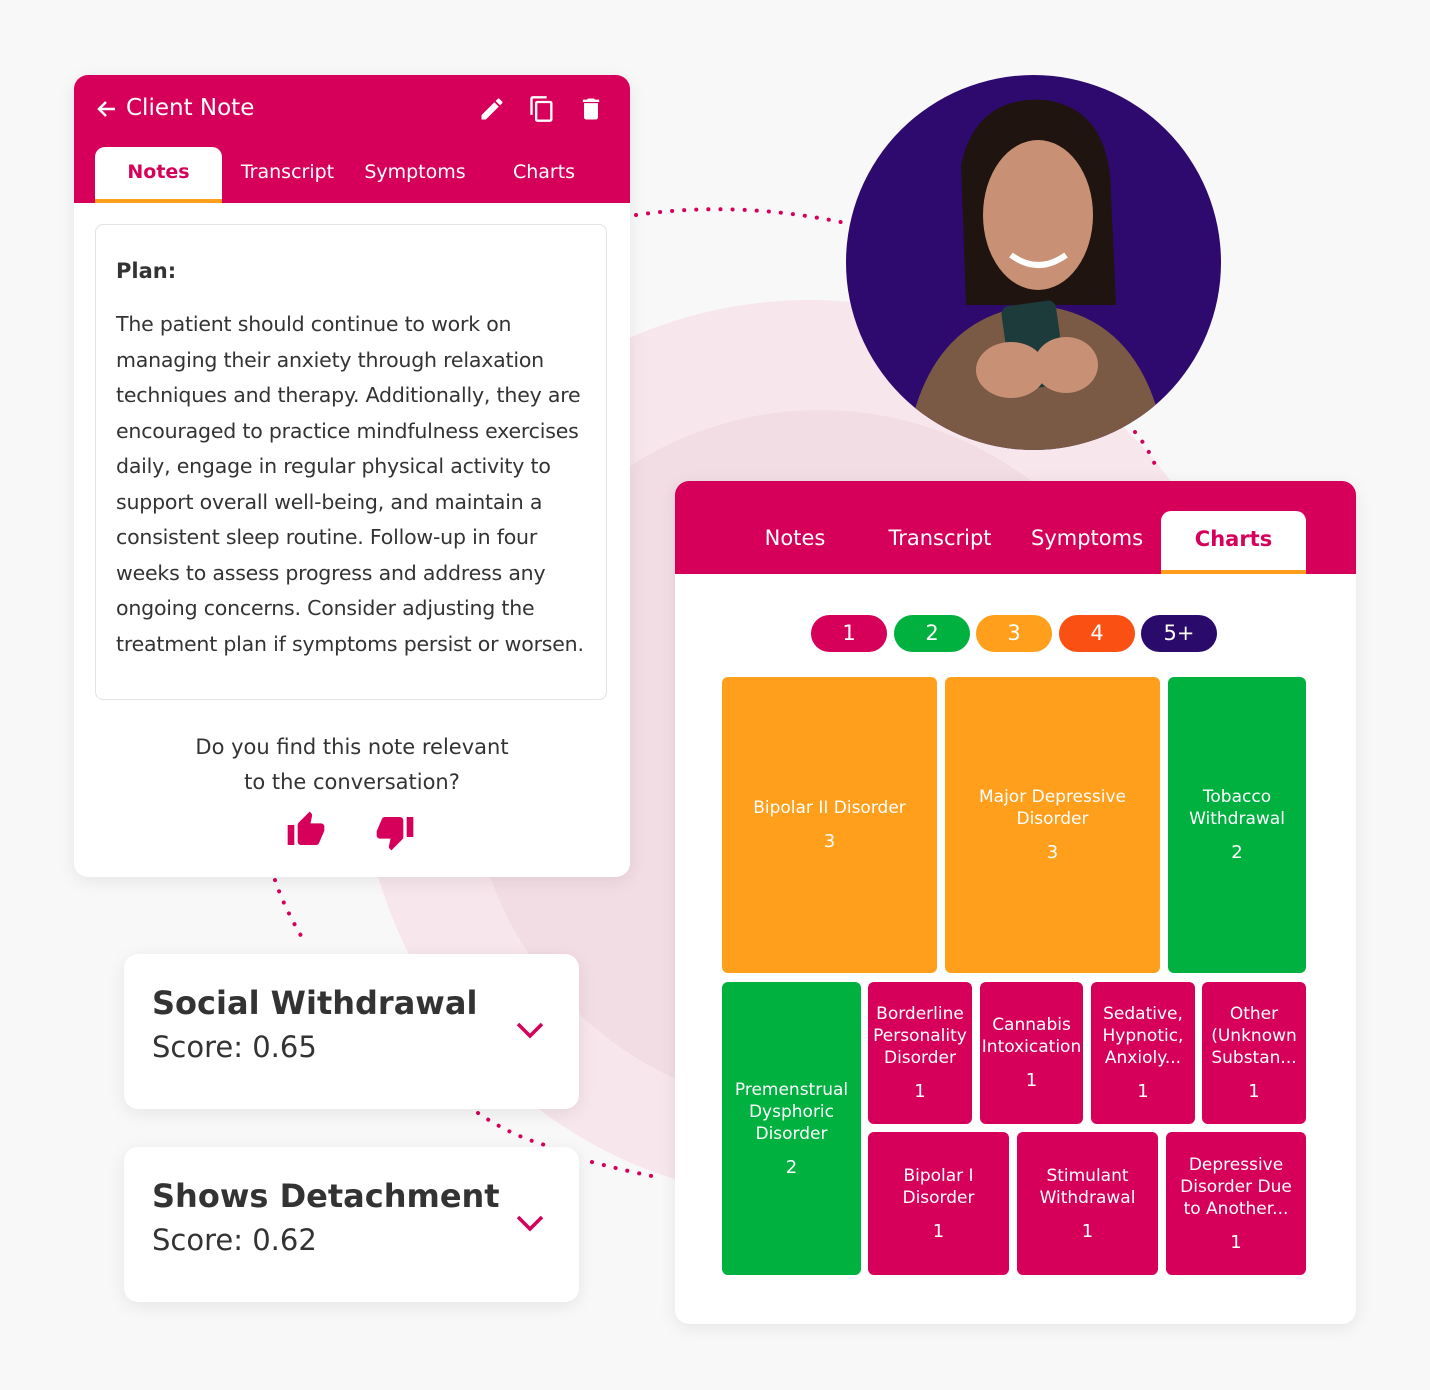 The image size is (1430, 1390). I want to click on note-title: Client Note, so click(190, 108).